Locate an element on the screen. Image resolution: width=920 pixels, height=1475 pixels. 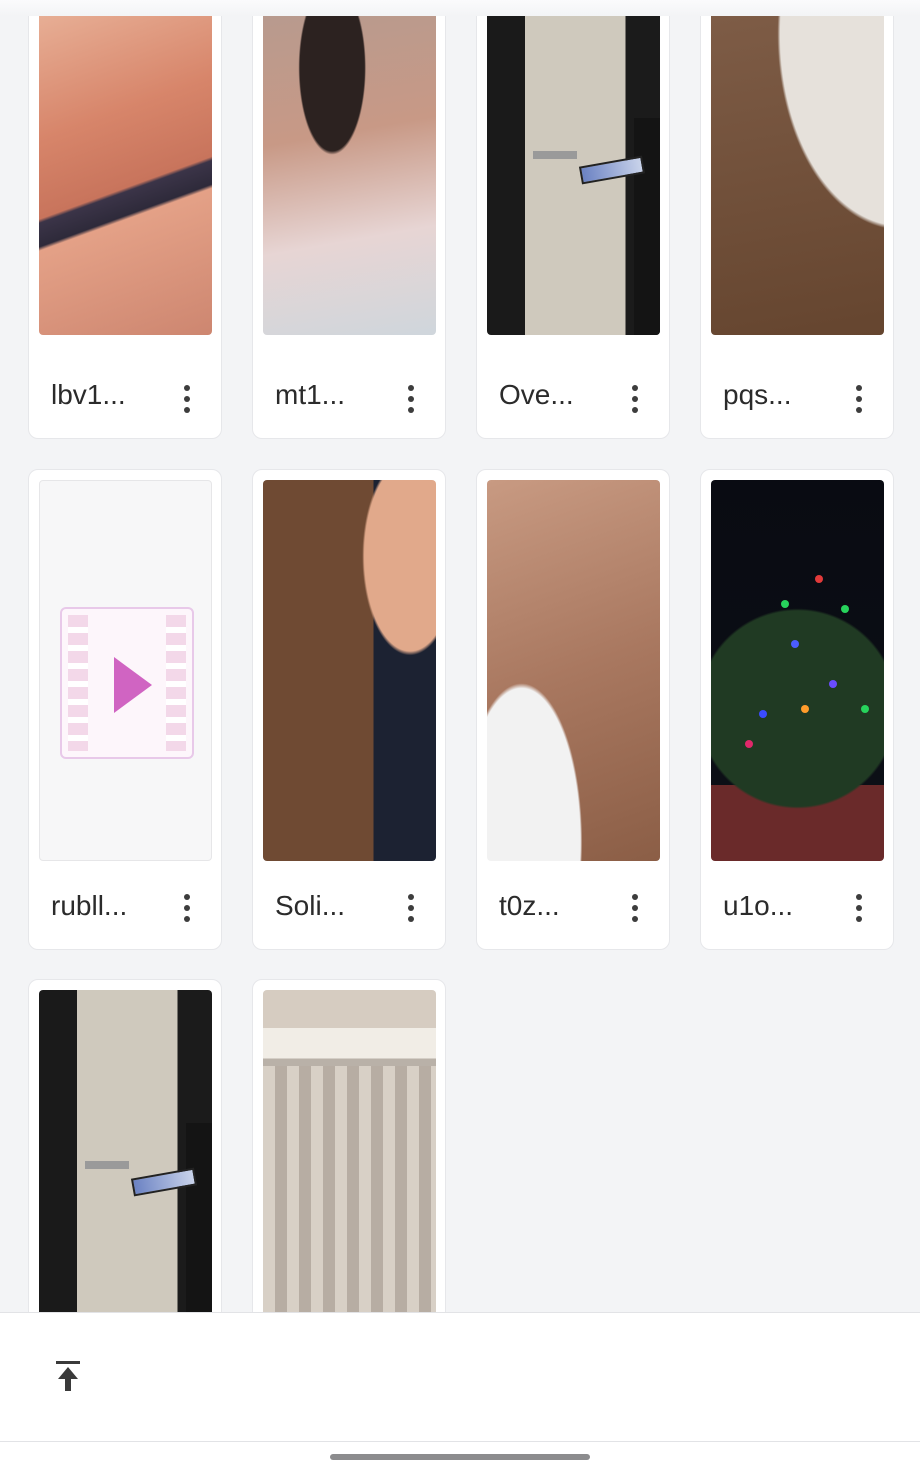
top-fade is located at coordinates (460, 8).